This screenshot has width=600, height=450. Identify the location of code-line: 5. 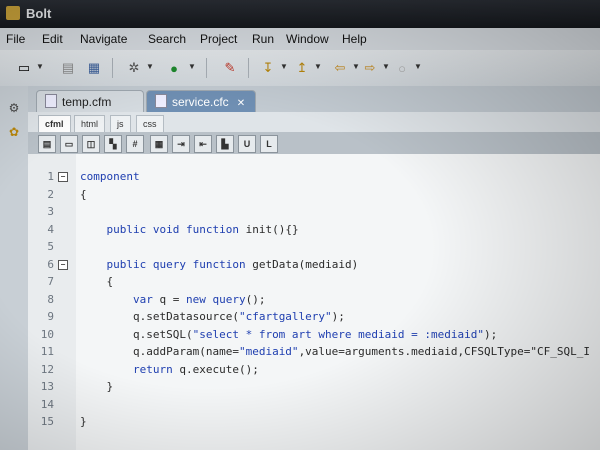
(314, 246).